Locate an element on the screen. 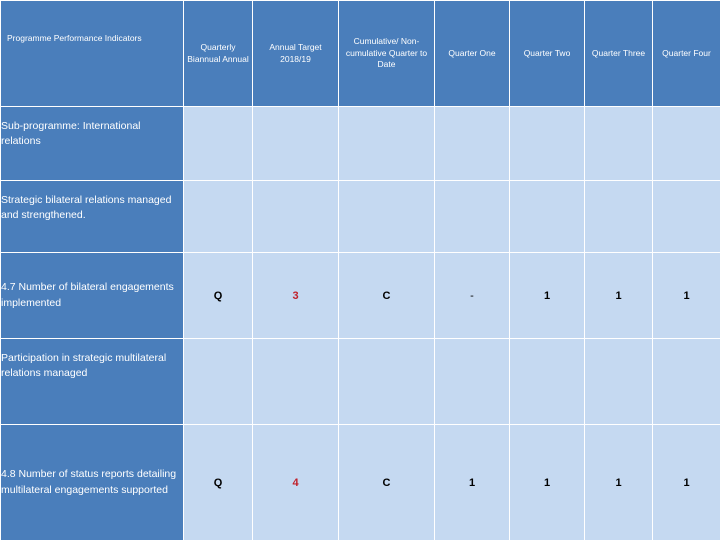  header-cell-quarter-two: Quarter Two is located at coordinates (547, 54).